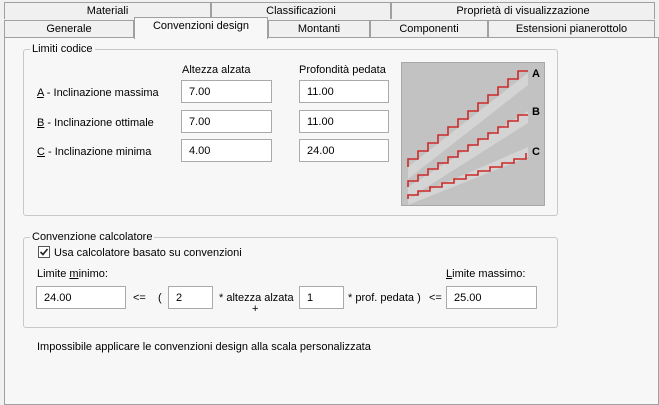  What do you see at coordinates (344, 150) in the screenshot?
I see `min-slope-tread-field` at bounding box center [344, 150].